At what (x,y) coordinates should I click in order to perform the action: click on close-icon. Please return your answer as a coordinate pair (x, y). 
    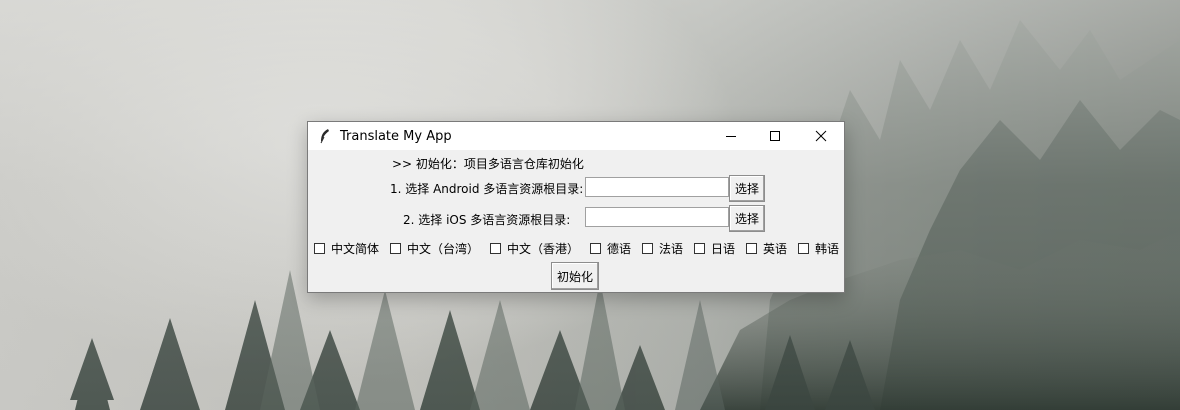
    Looking at the image, I should click on (821, 136).